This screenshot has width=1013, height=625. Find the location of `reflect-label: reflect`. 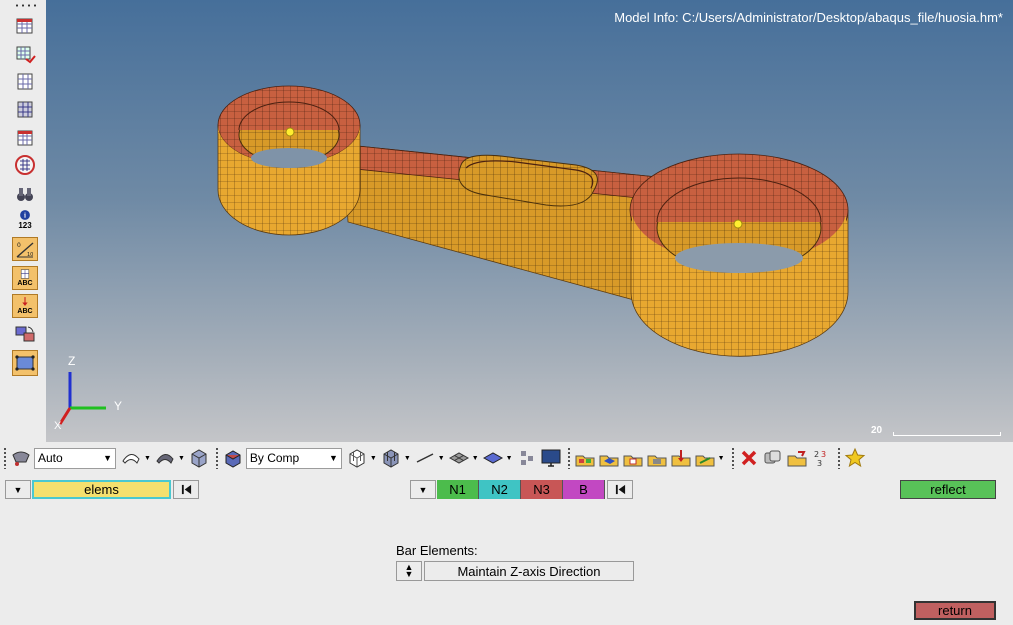

reflect-label: reflect is located at coordinates (948, 489).